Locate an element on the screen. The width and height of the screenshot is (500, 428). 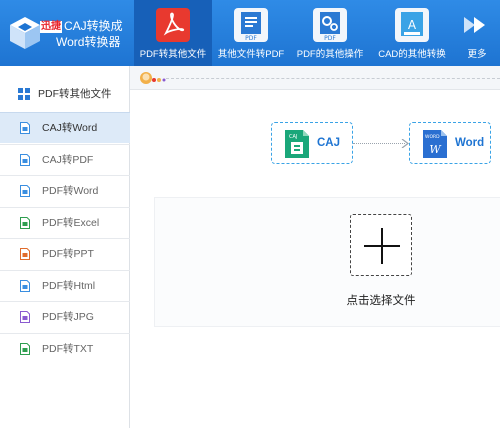
svg-text: A is located at coordinates (412, 25).